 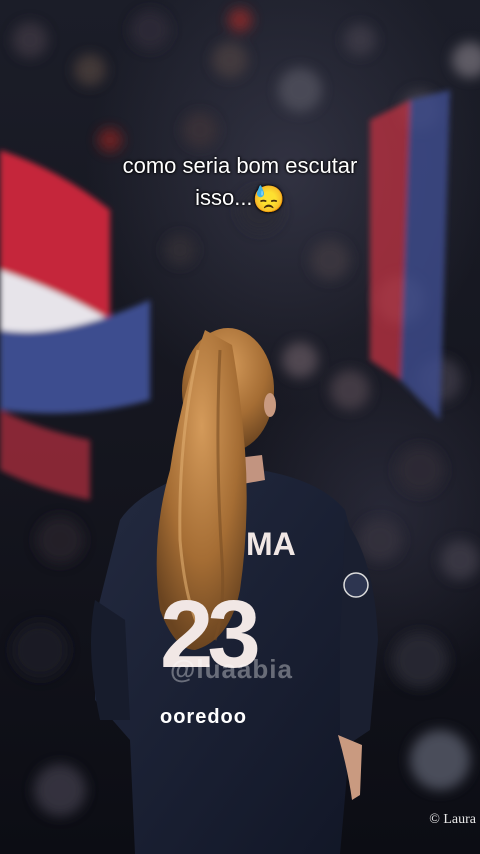 I want to click on caption-line-1: como seria bom escutar, so click(x=240, y=165).